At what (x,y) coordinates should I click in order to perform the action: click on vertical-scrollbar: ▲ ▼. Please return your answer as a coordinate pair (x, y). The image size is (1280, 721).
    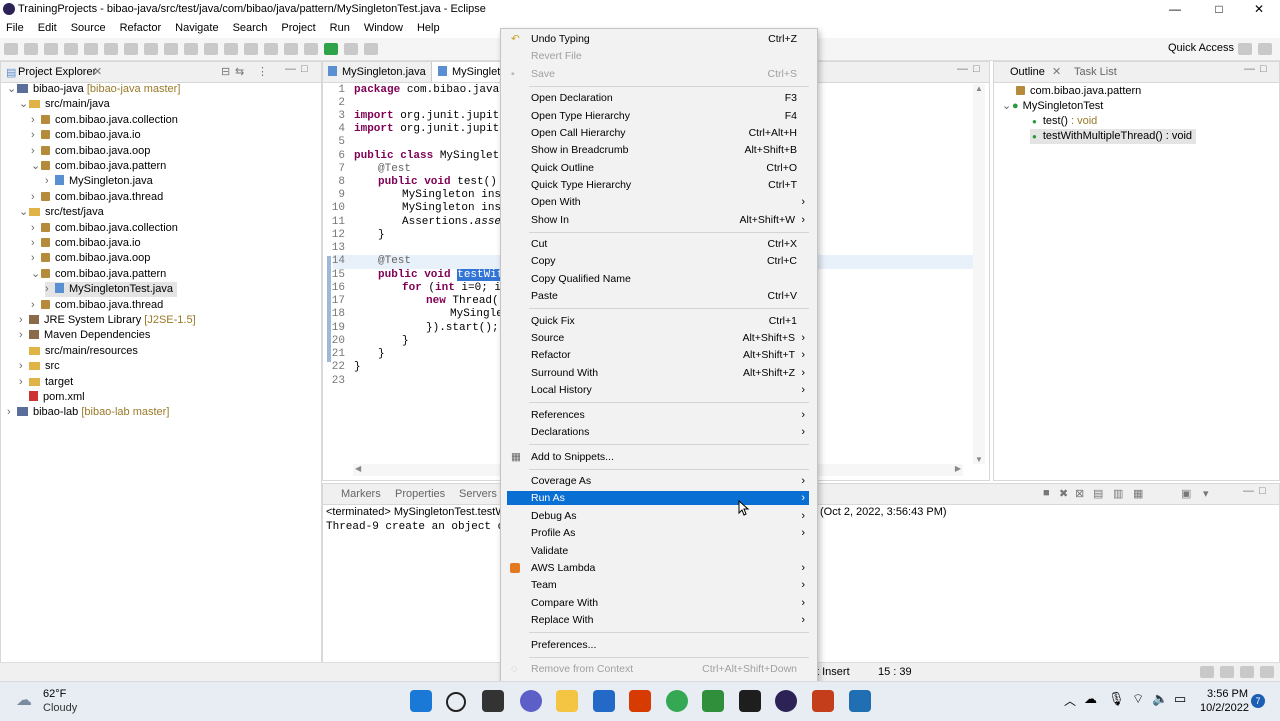
    Looking at the image, I should click on (979, 274).